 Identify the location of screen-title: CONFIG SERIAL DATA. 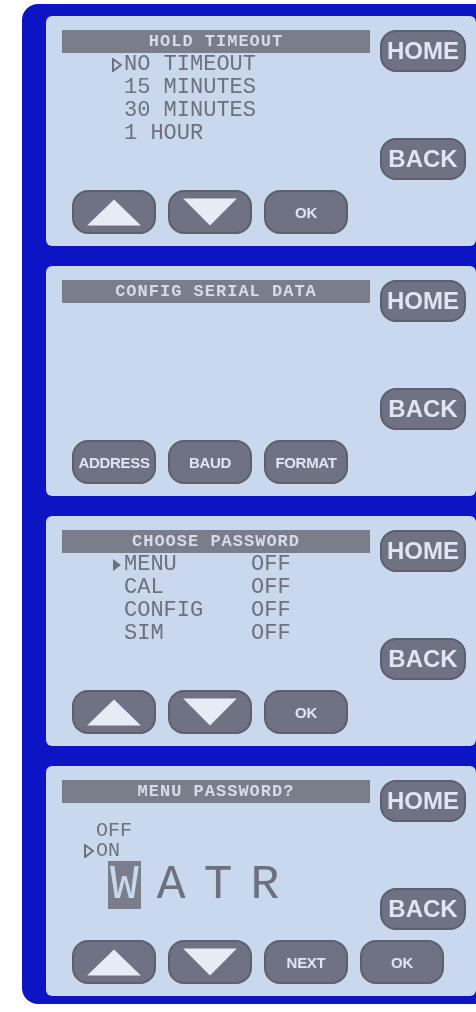
(216, 291).